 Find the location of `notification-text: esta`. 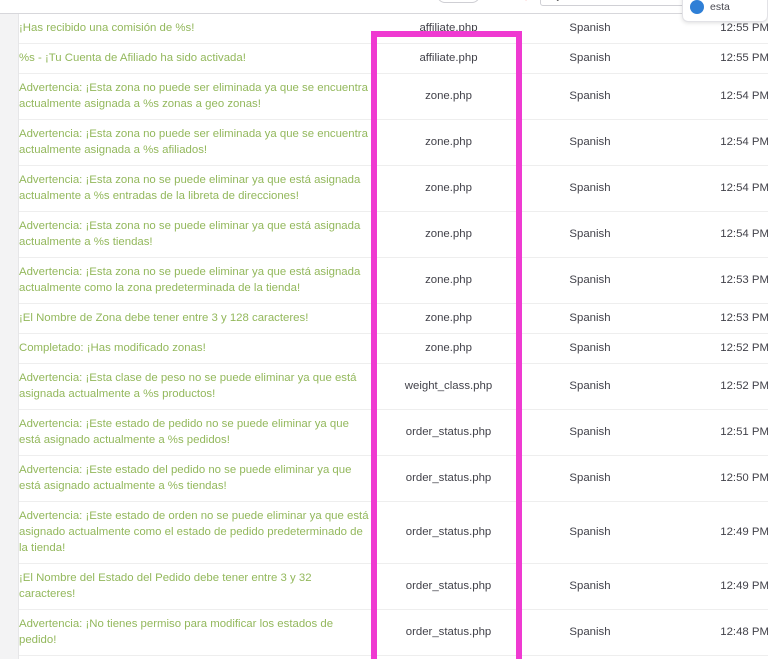

notification-text: esta is located at coordinates (720, 7).